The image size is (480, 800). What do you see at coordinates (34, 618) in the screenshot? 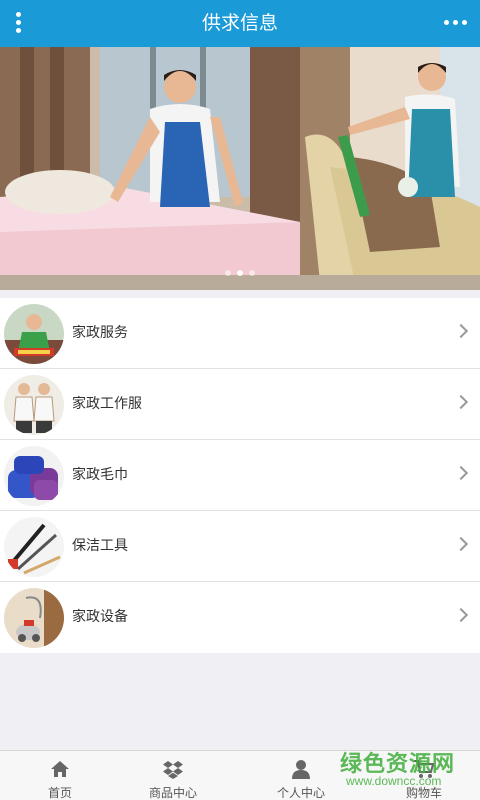
I see `equipment-thumbnail` at bounding box center [34, 618].